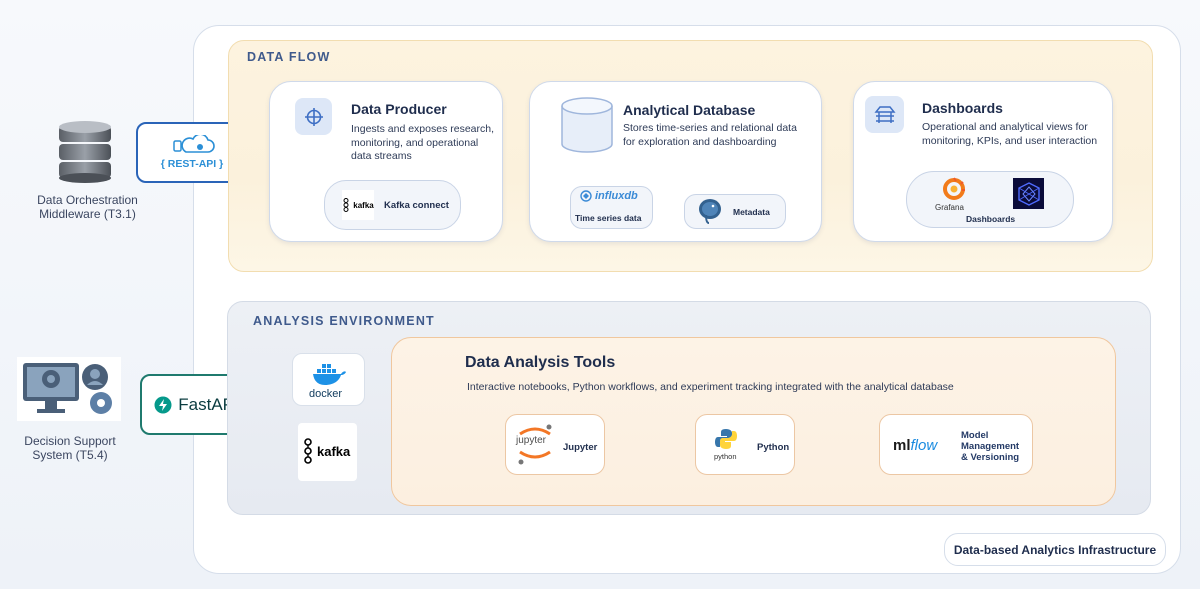  I want to click on decision-support-label: Decision Support System (T5.4), so click(70, 448).